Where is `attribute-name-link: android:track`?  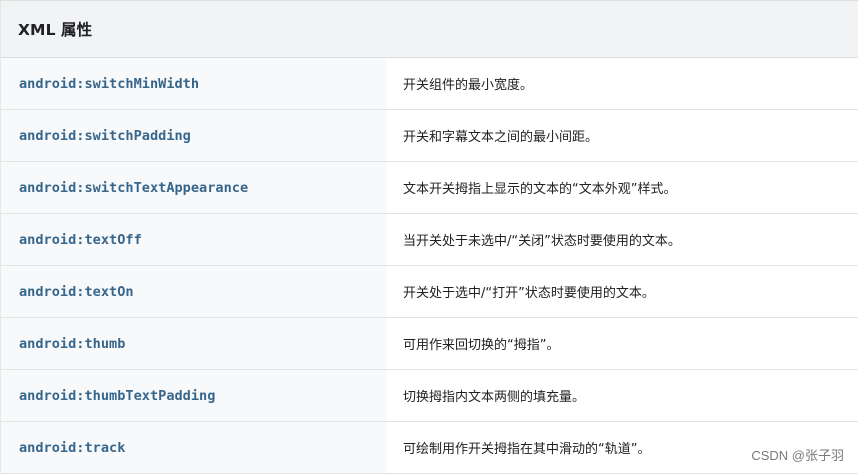
attribute-name-link: android:track is located at coordinates (72, 448).